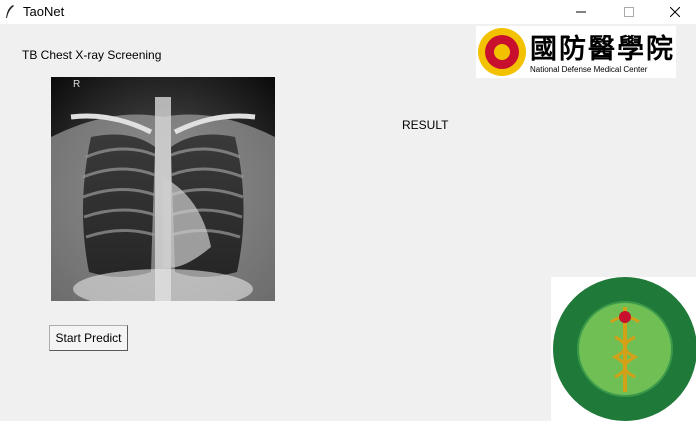  I want to click on close-button, so click(674, 12).